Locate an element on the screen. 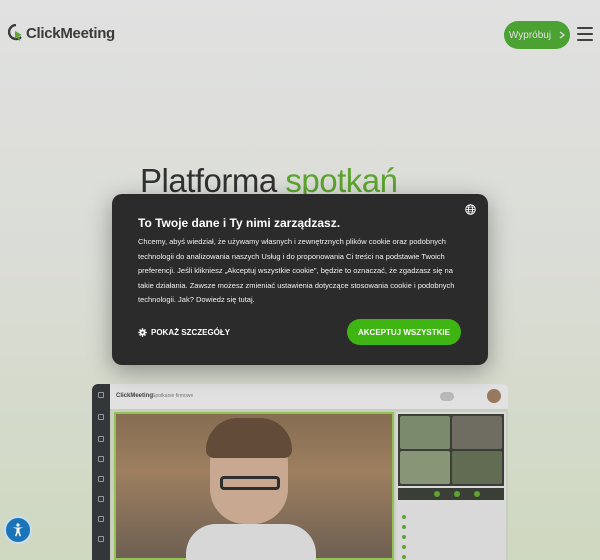 This screenshot has width=600, height=560. show-details-button: POKAŻ SZCZEGÓŁY is located at coordinates (184, 332).